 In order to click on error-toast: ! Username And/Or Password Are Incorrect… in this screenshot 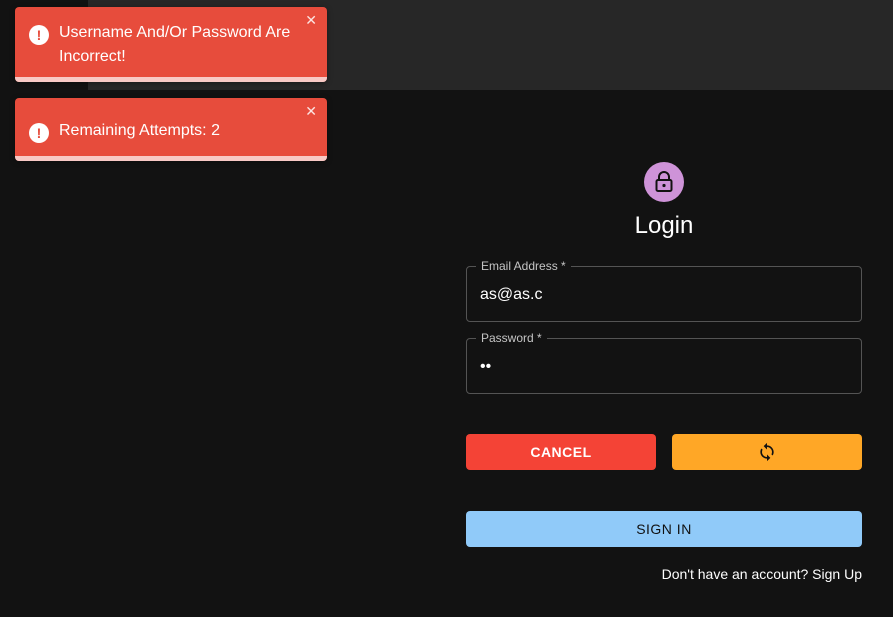, I will do `click(171, 44)`.